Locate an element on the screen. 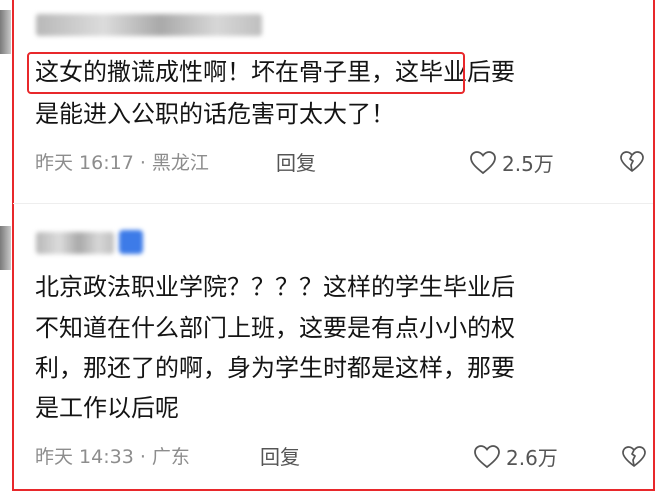  divider is located at coordinates (333, 203).